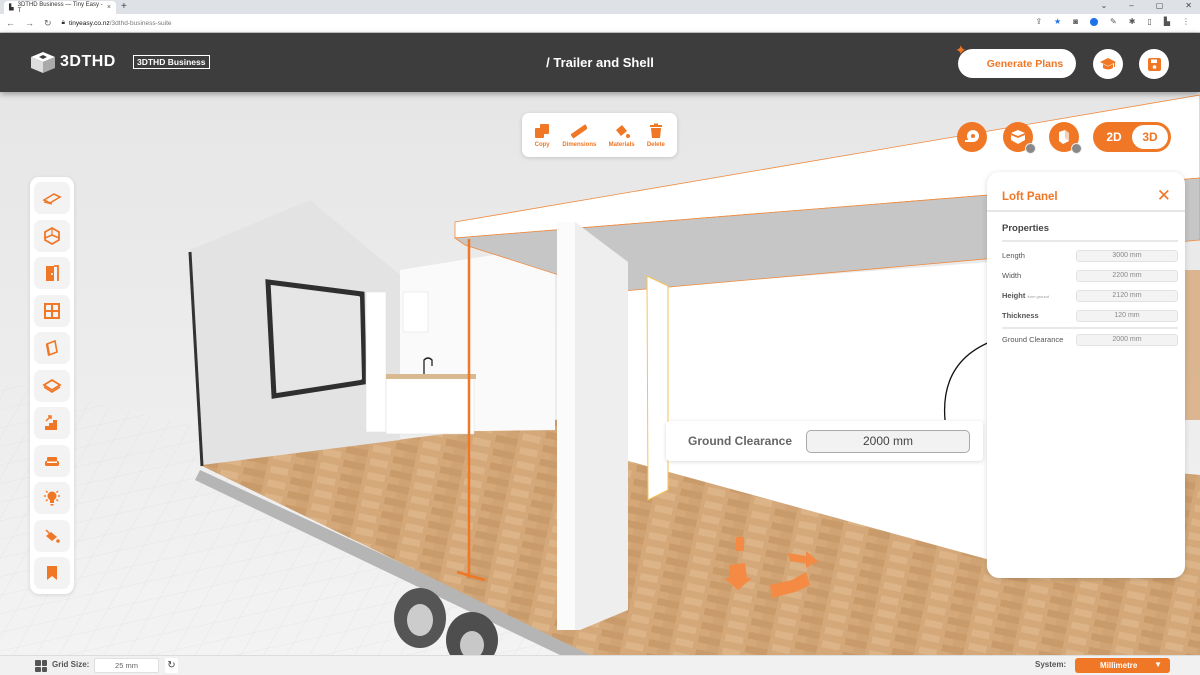 This screenshot has width=1200, height=675. What do you see at coordinates (542, 130) in the screenshot?
I see `copy-icon` at bounding box center [542, 130].